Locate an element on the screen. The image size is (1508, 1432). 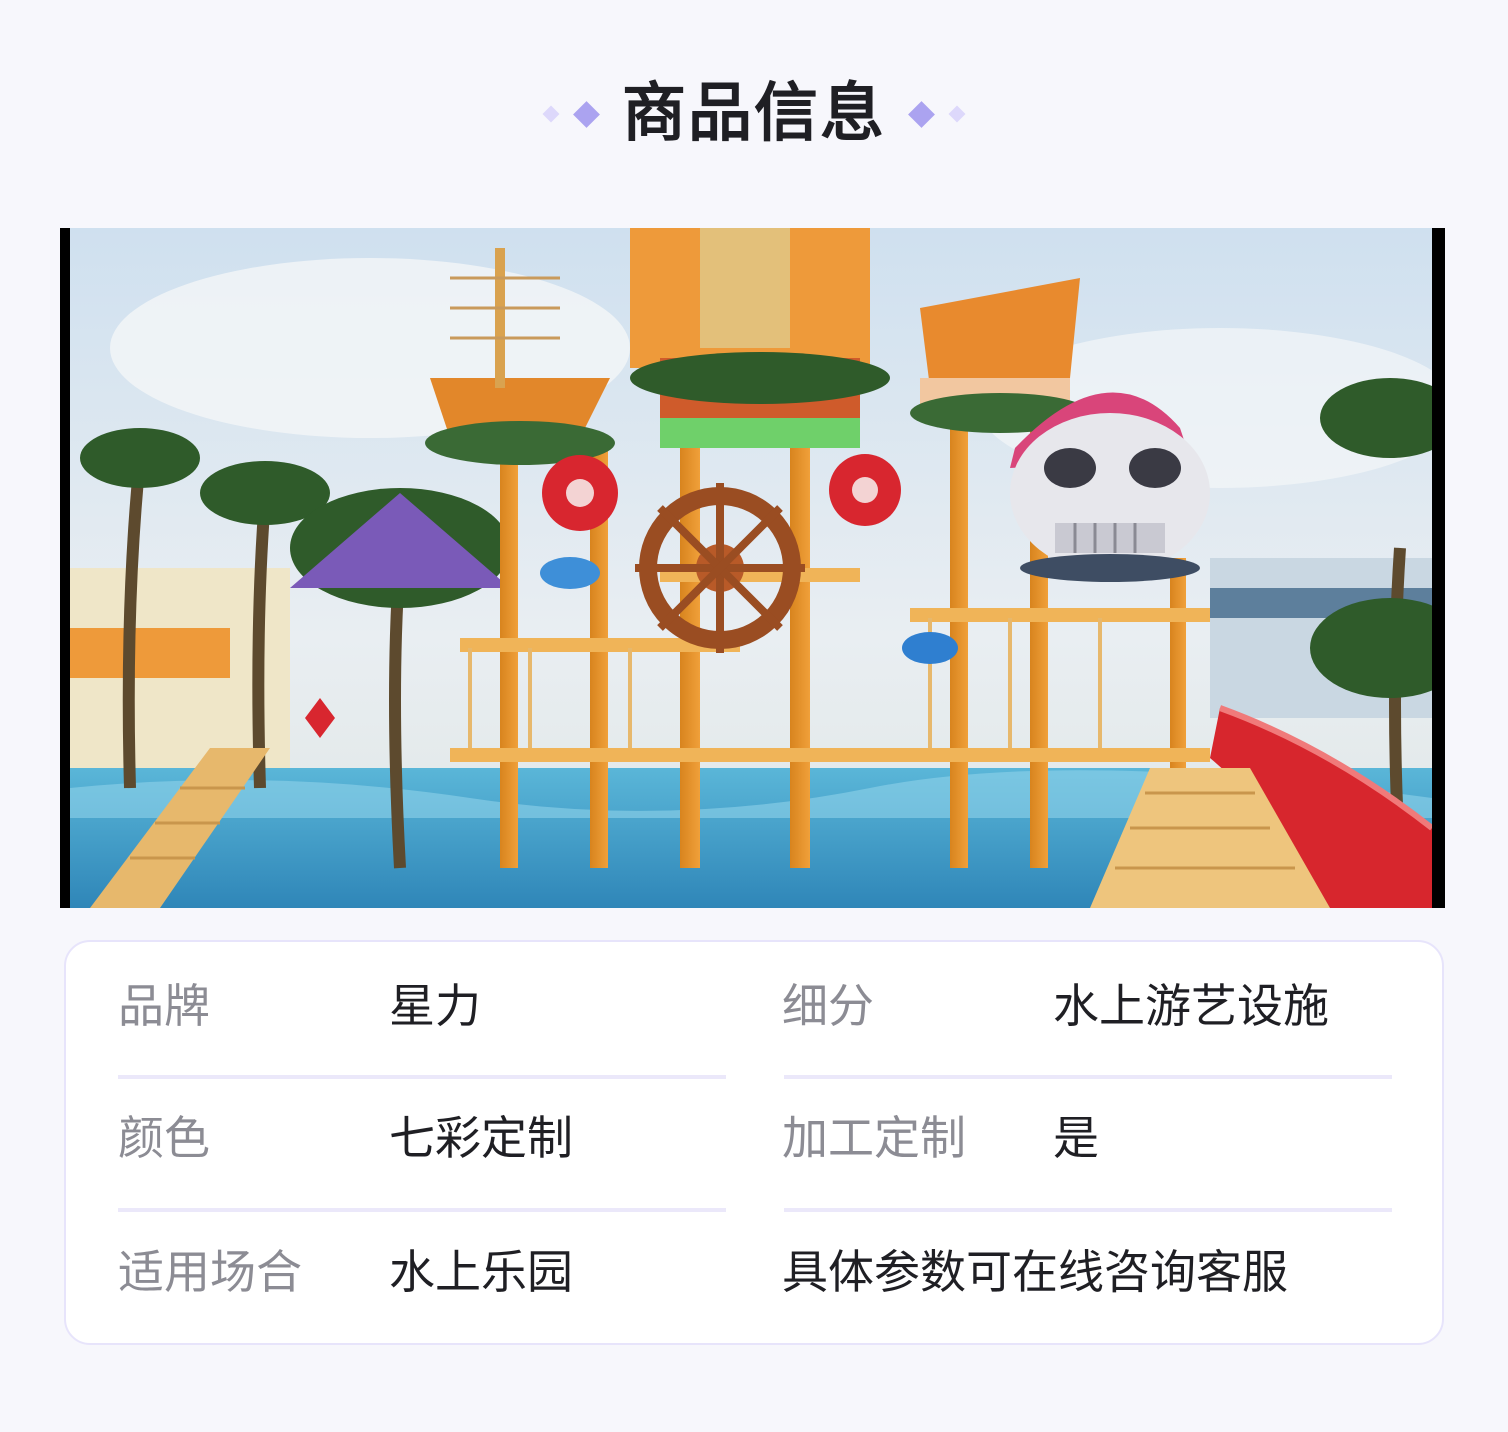
page-title: 商品信息 is located at coordinates (754, 114).